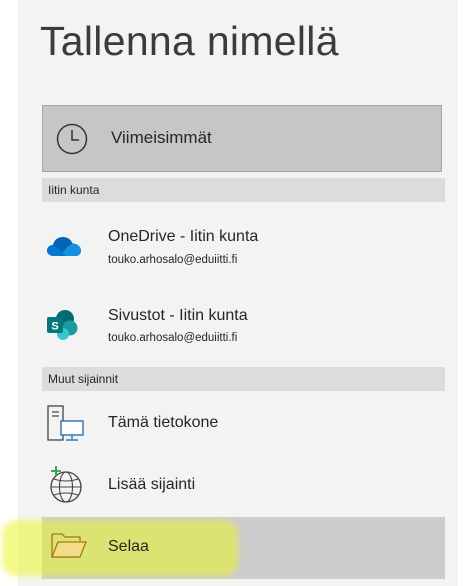 The width and height of the screenshot is (471, 586). What do you see at coordinates (161, 137) in the screenshot?
I see `recent-label: Viimeisimmät` at bounding box center [161, 137].